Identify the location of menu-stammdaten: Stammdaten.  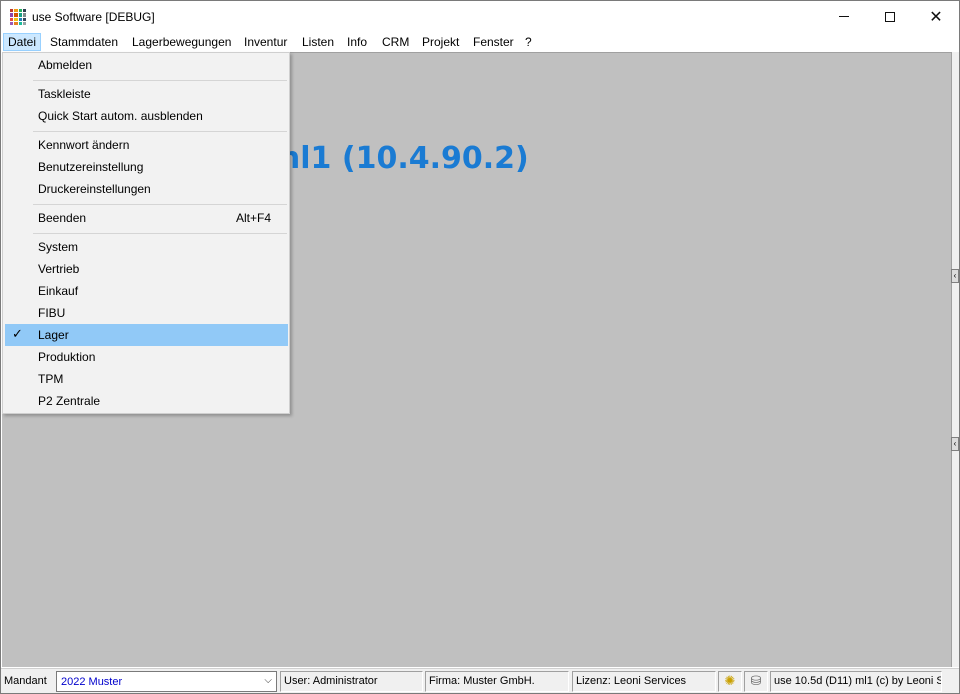
(84, 42).